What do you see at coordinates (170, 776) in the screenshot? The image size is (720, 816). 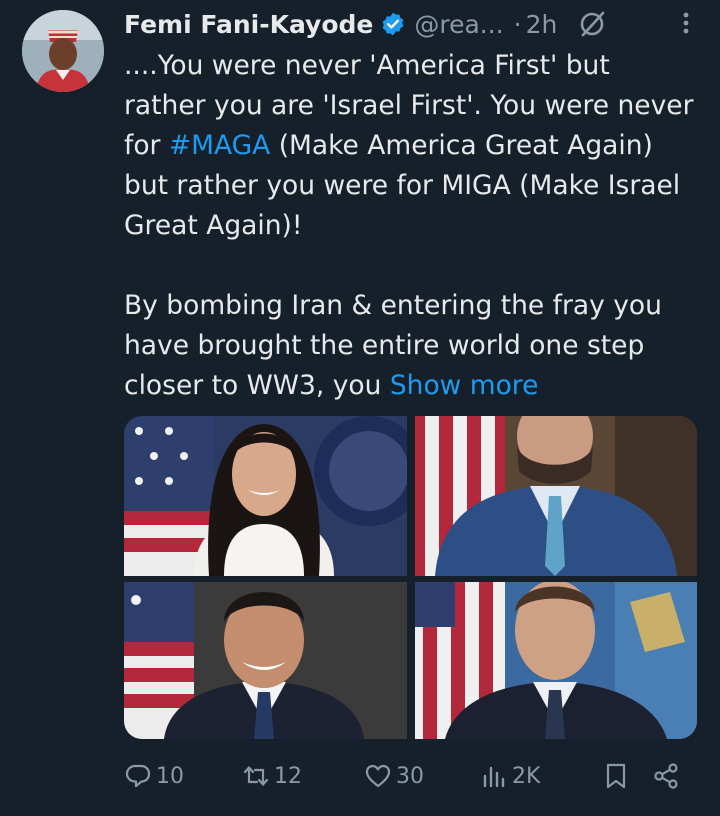 I see `reply-count: 10` at bounding box center [170, 776].